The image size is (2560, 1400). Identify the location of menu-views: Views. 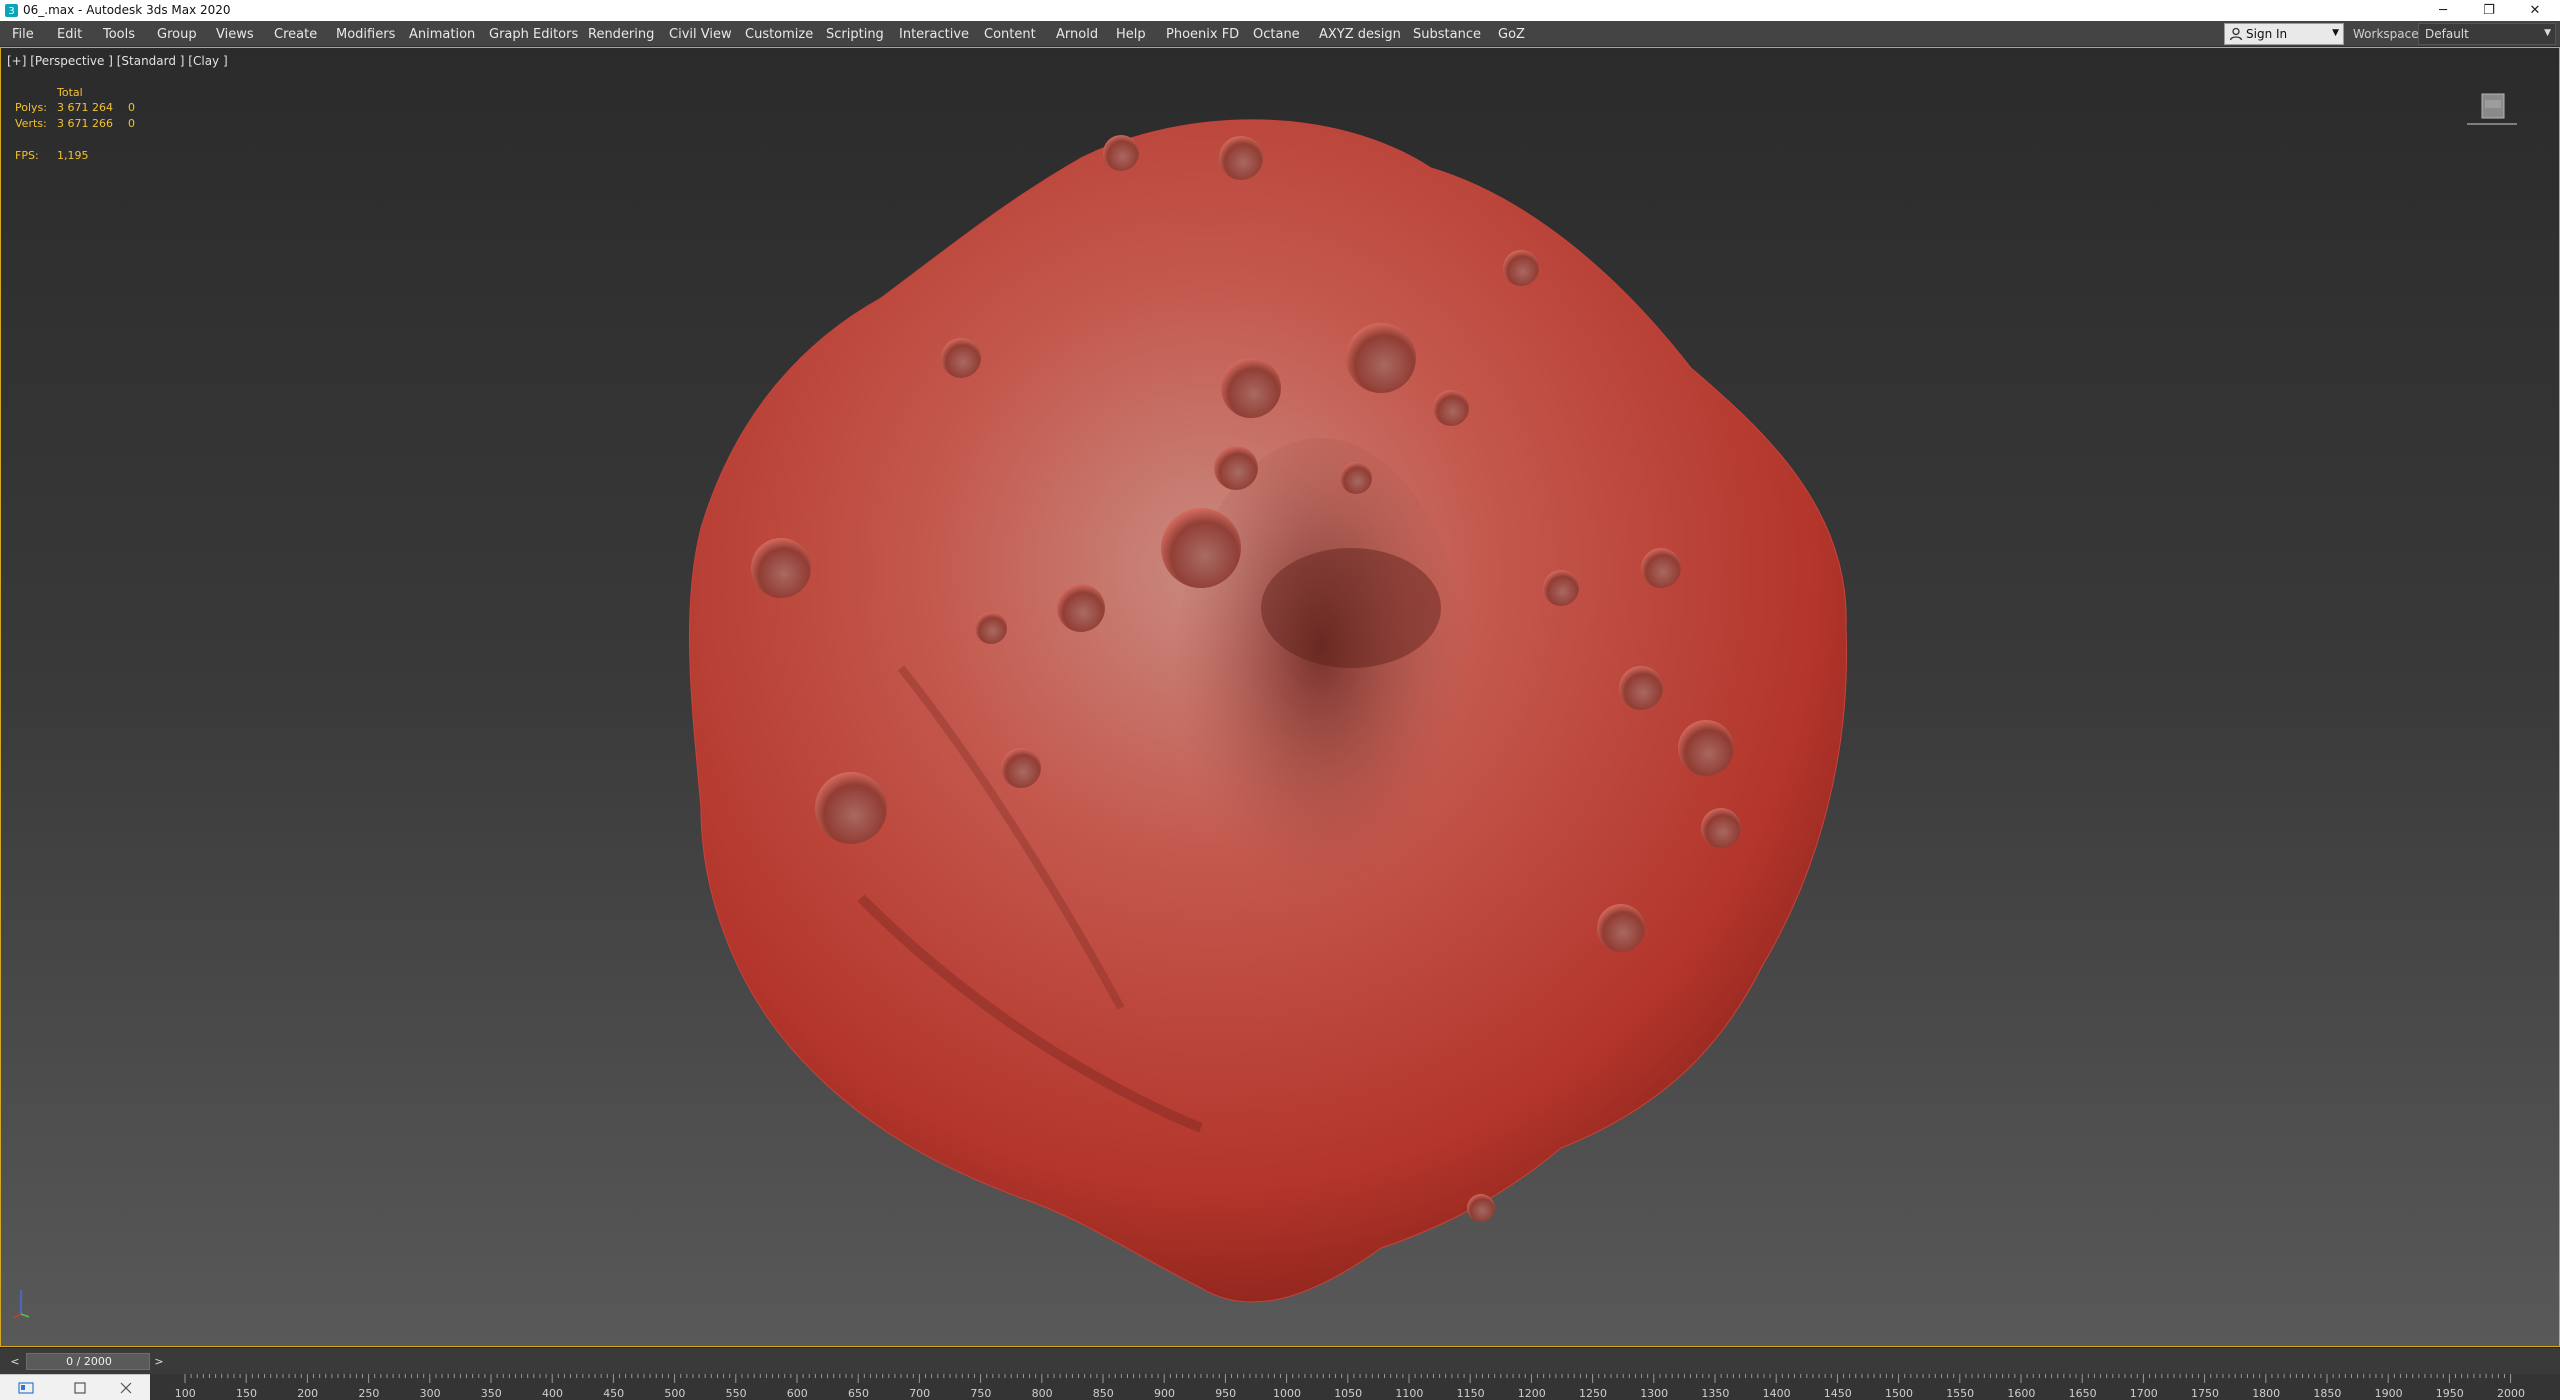
(235, 34).